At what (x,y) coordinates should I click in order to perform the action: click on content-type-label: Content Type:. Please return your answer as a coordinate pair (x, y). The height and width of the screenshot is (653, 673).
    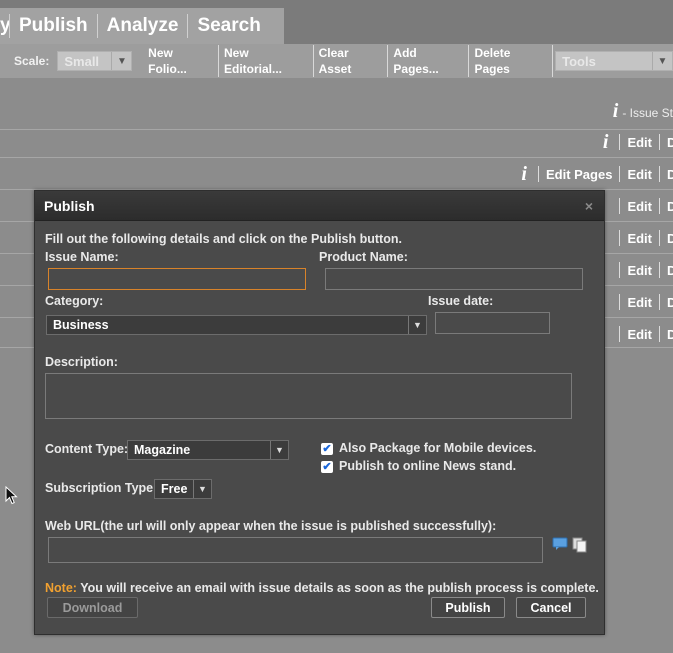
    Looking at the image, I should click on (87, 449).